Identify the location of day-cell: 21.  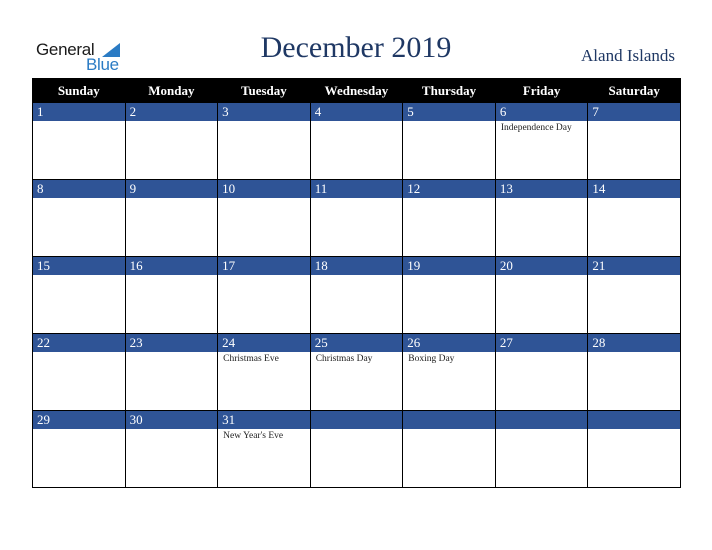
(634, 295).